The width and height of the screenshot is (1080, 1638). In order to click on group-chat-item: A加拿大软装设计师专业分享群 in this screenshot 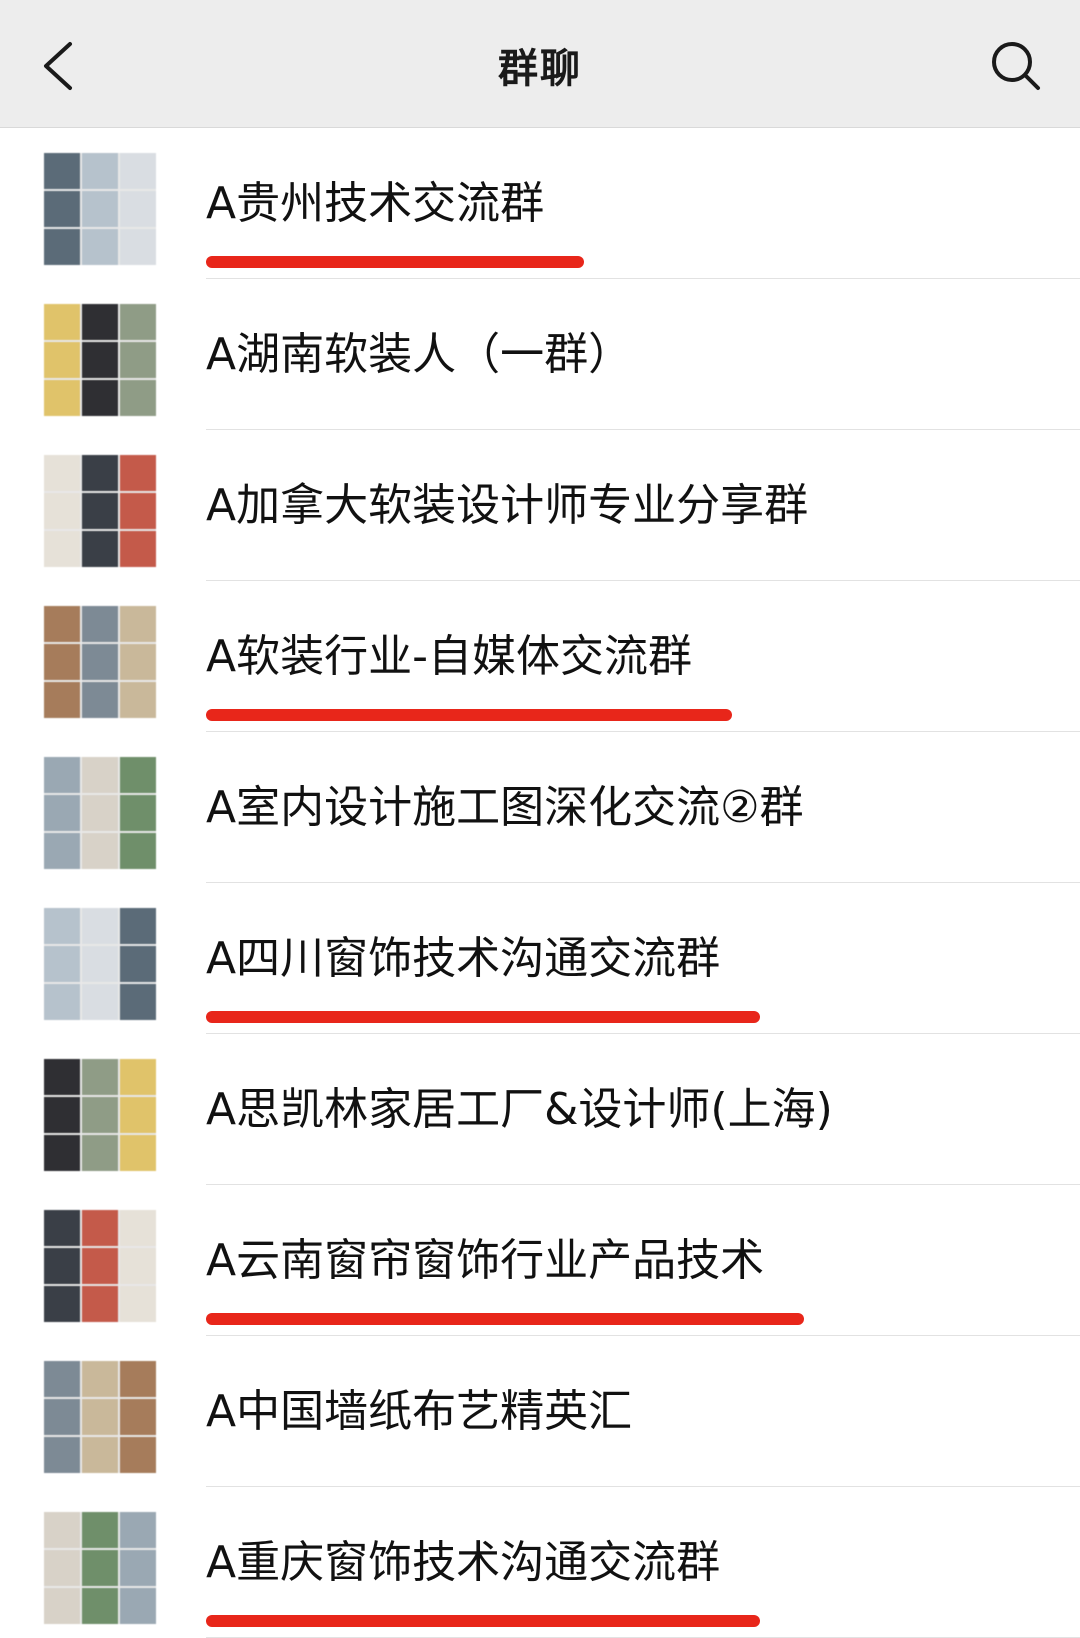, I will do `click(540, 505)`.